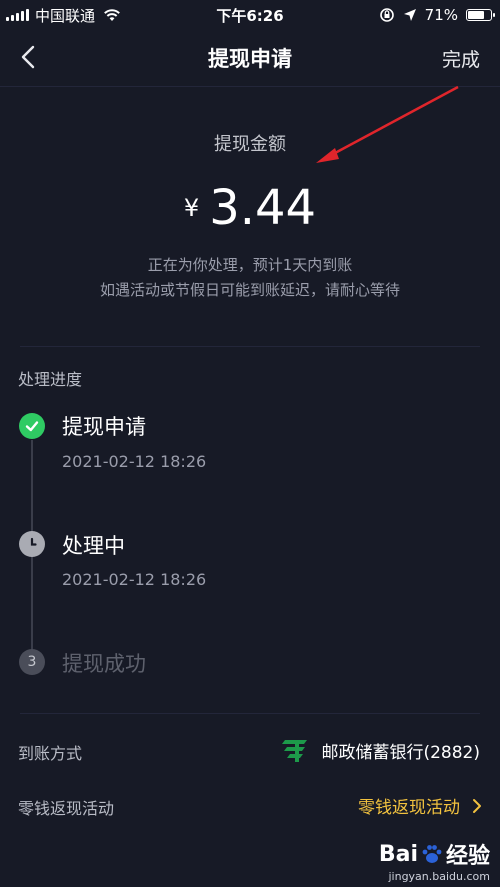 Image resolution: width=500 pixels, height=887 pixels. Describe the element at coordinates (134, 461) in the screenshot. I see `step-time-apply: 2021-02-12 18:26` at that location.